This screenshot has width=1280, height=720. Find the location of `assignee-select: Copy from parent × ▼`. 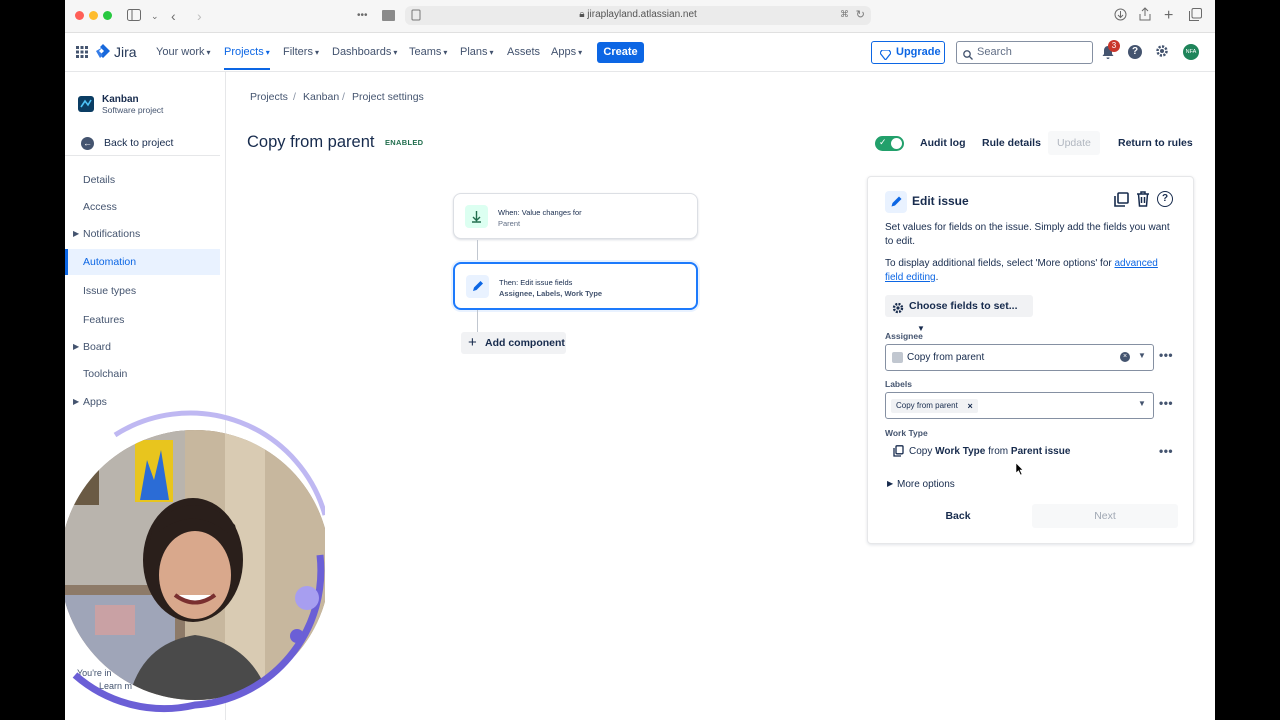

assignee-select: Copy from parent × ▼ is located at coordinates (1019, 357).